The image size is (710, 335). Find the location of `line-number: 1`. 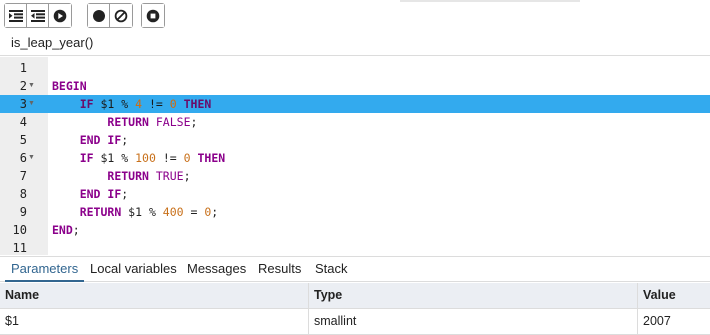

line-number: 1 is located at coordinates (23, 68).